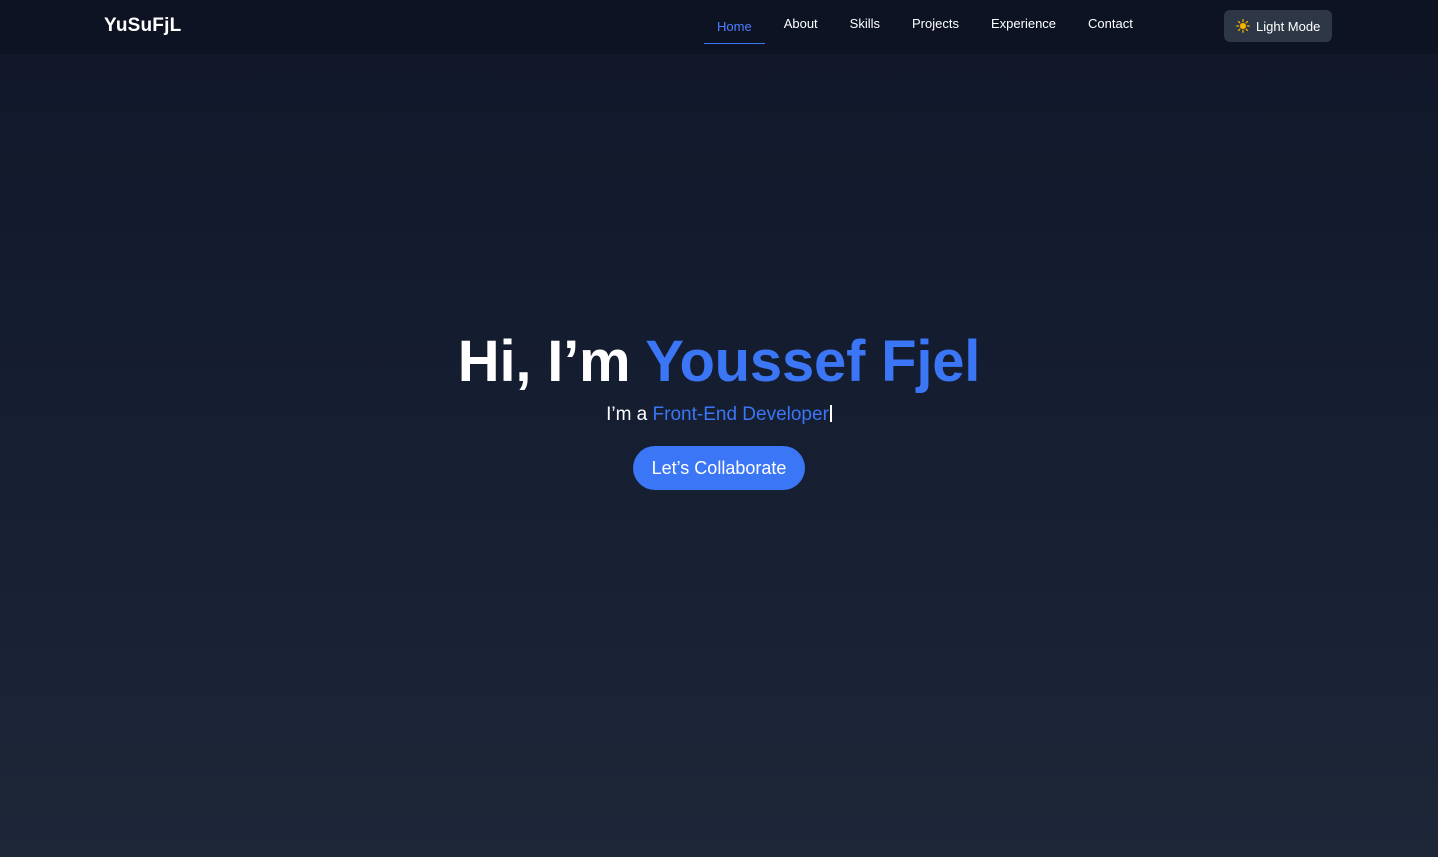 This screenshot has height=857, width=1438. What do you see at coordinates (1023, 22) in the screenshot?
I see `nav-link-experience: Experience` at bounding box center [1023, 22].